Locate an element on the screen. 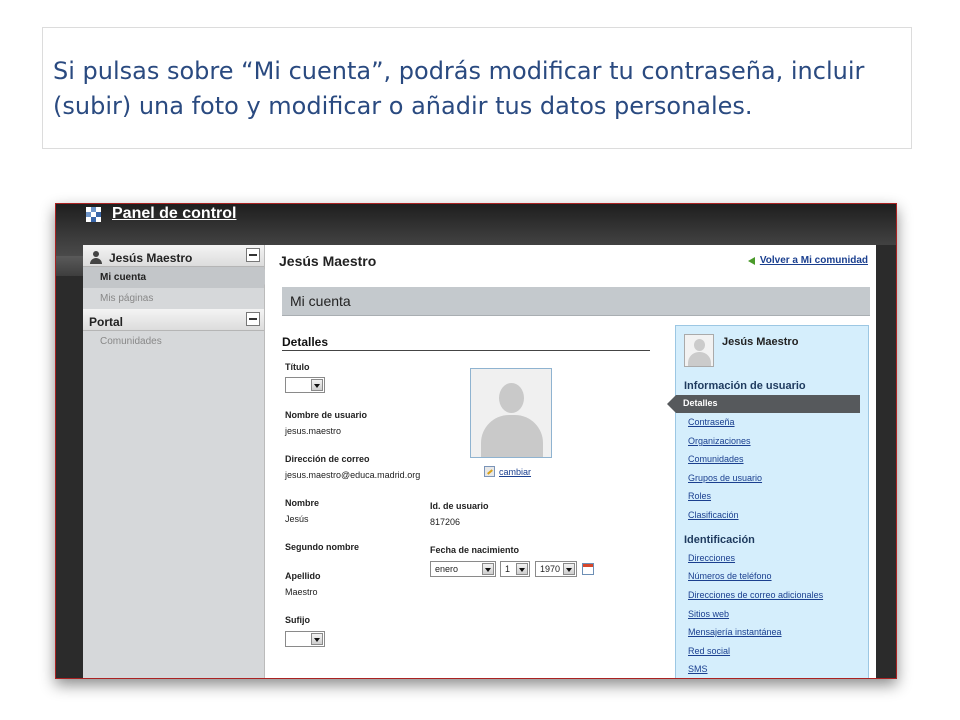 The height and width of the screenshot is (720, 960). nav-item-direcciones: Direcciones is located at coordinates (711, 558).